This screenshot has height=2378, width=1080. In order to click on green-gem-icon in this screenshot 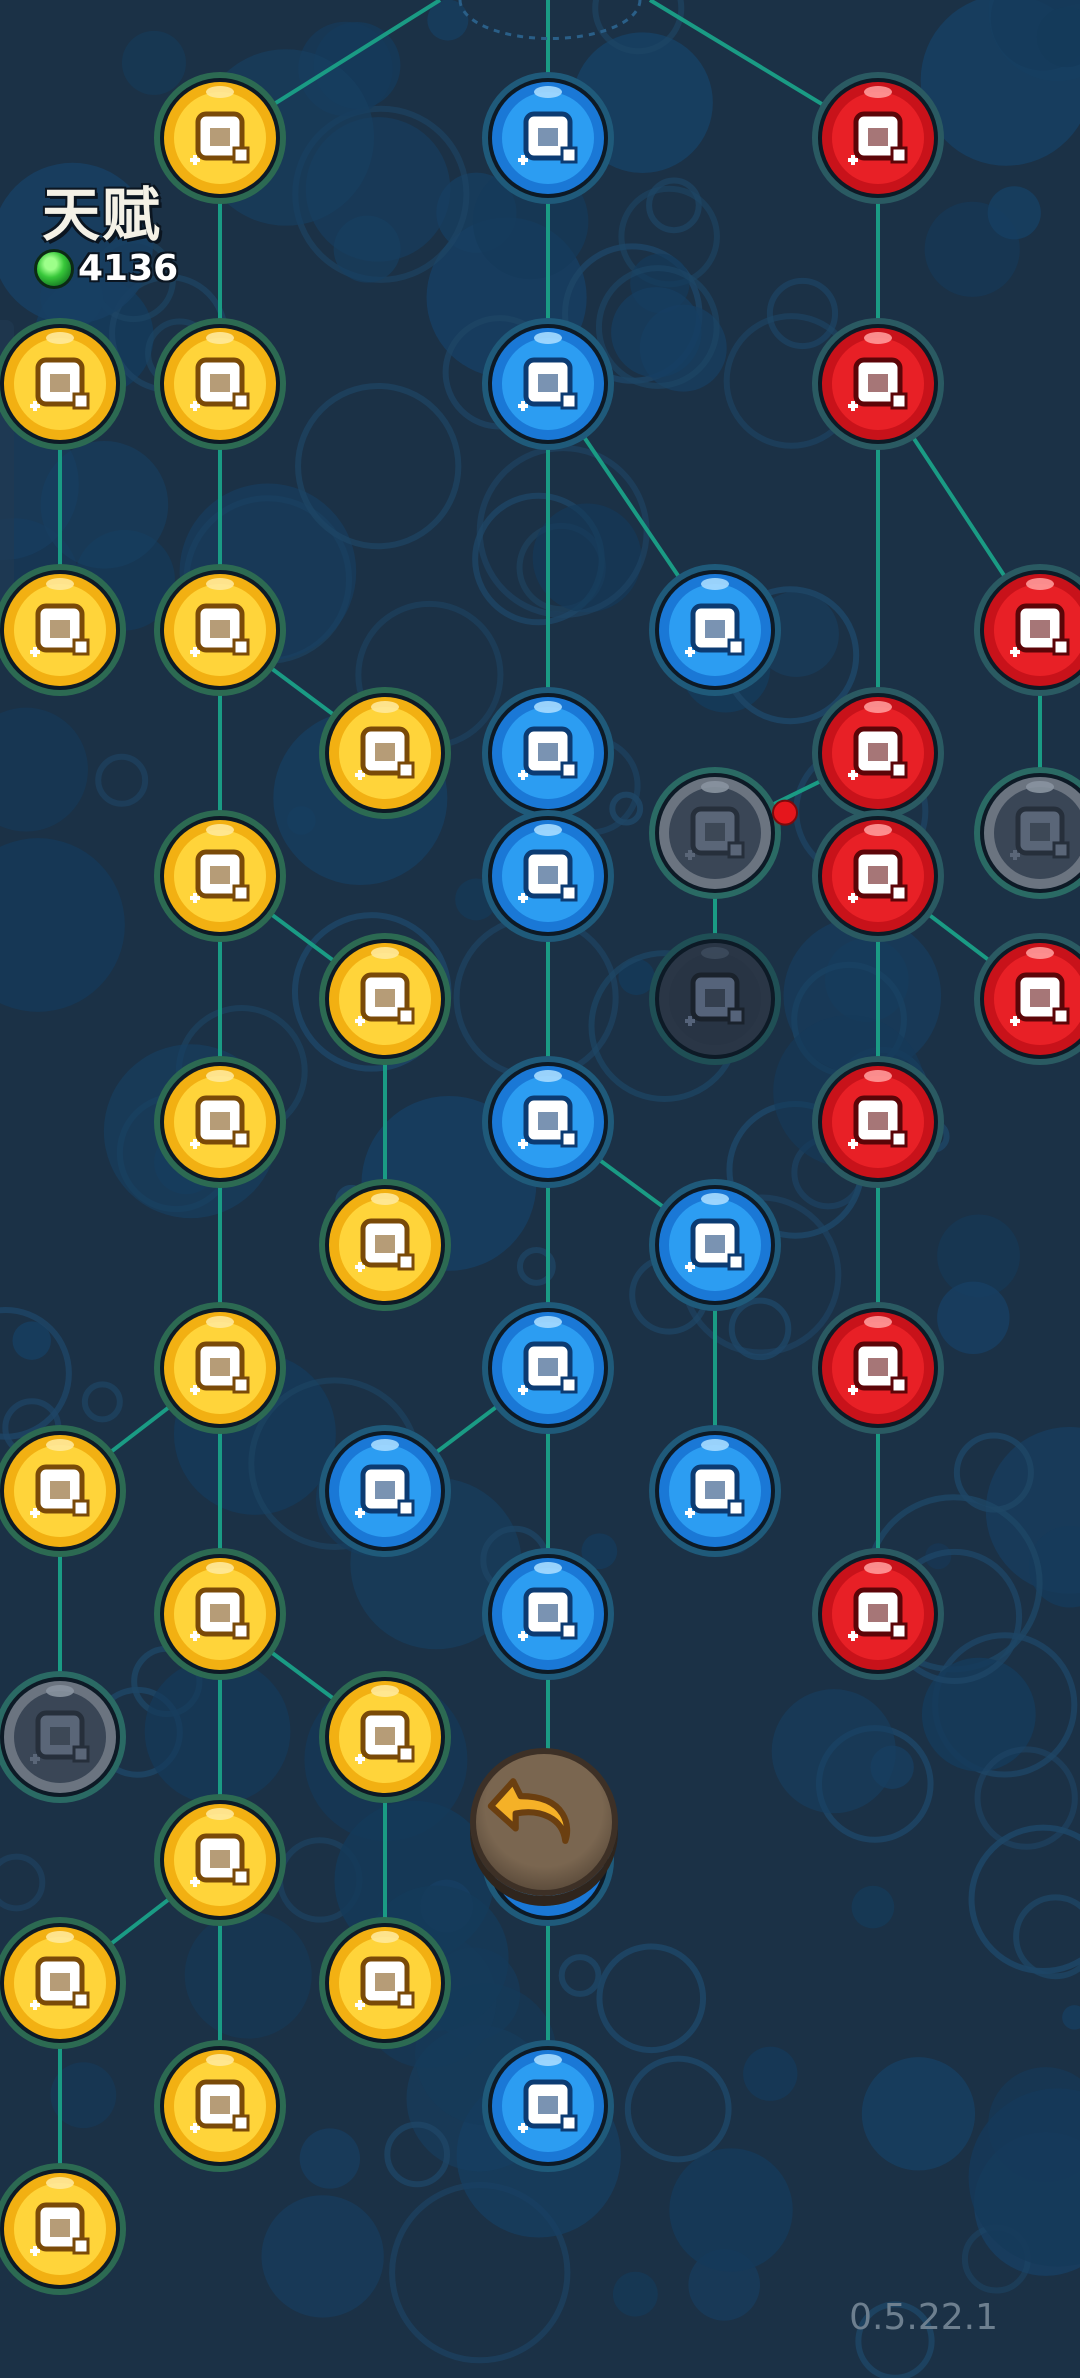, I will do `click(54, 268)`.